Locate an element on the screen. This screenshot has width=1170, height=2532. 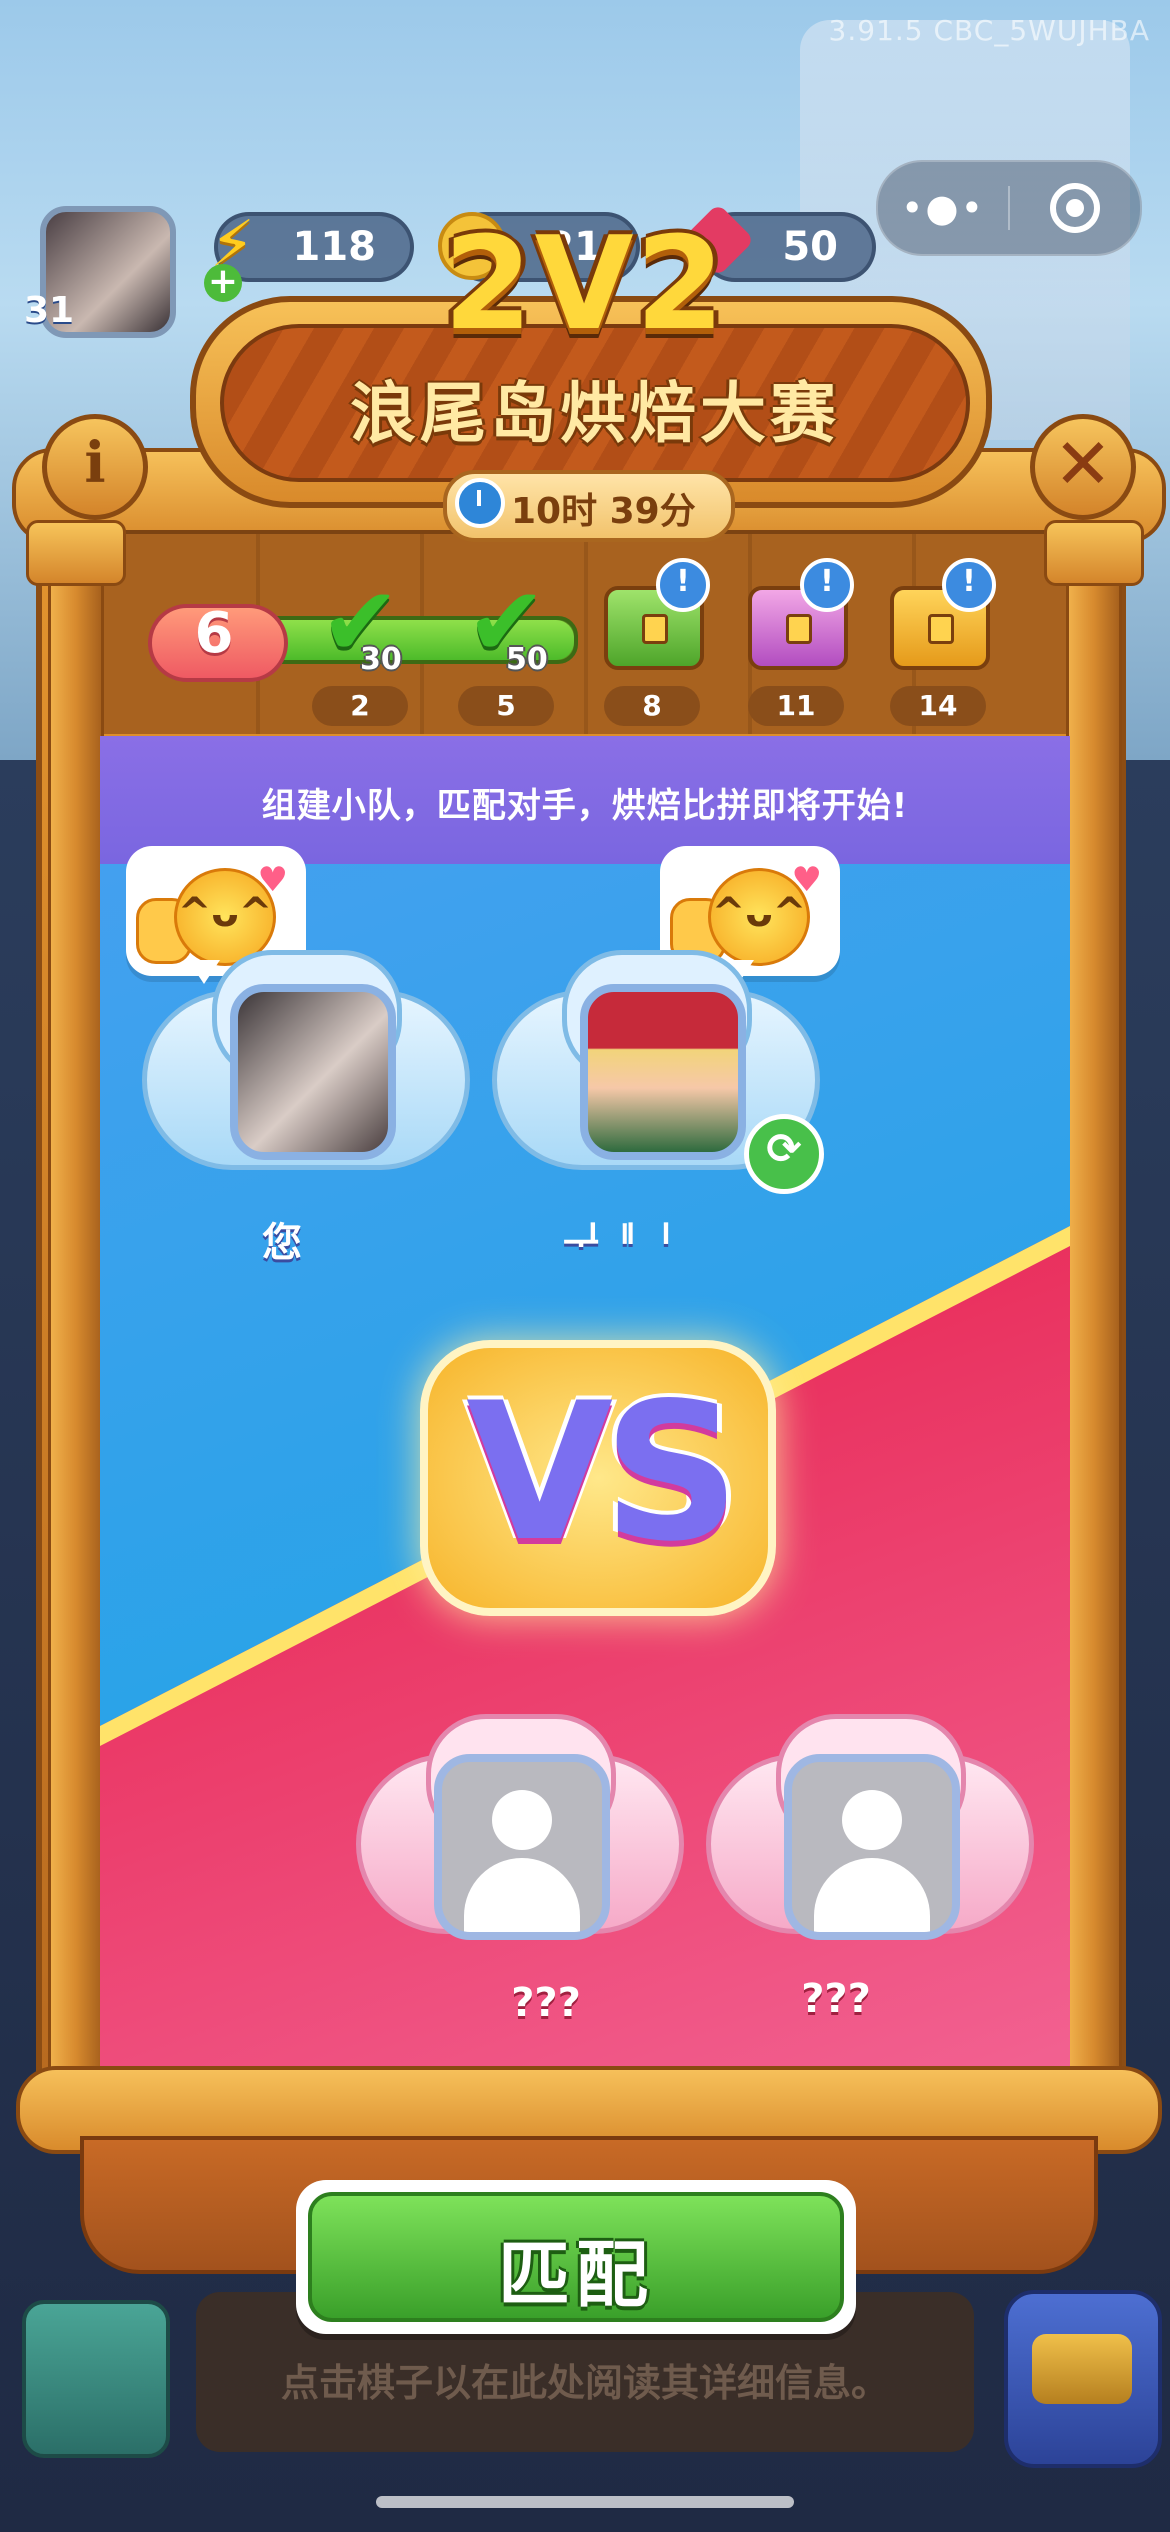
left-pillar-cap is located at coordinates (76, 553).